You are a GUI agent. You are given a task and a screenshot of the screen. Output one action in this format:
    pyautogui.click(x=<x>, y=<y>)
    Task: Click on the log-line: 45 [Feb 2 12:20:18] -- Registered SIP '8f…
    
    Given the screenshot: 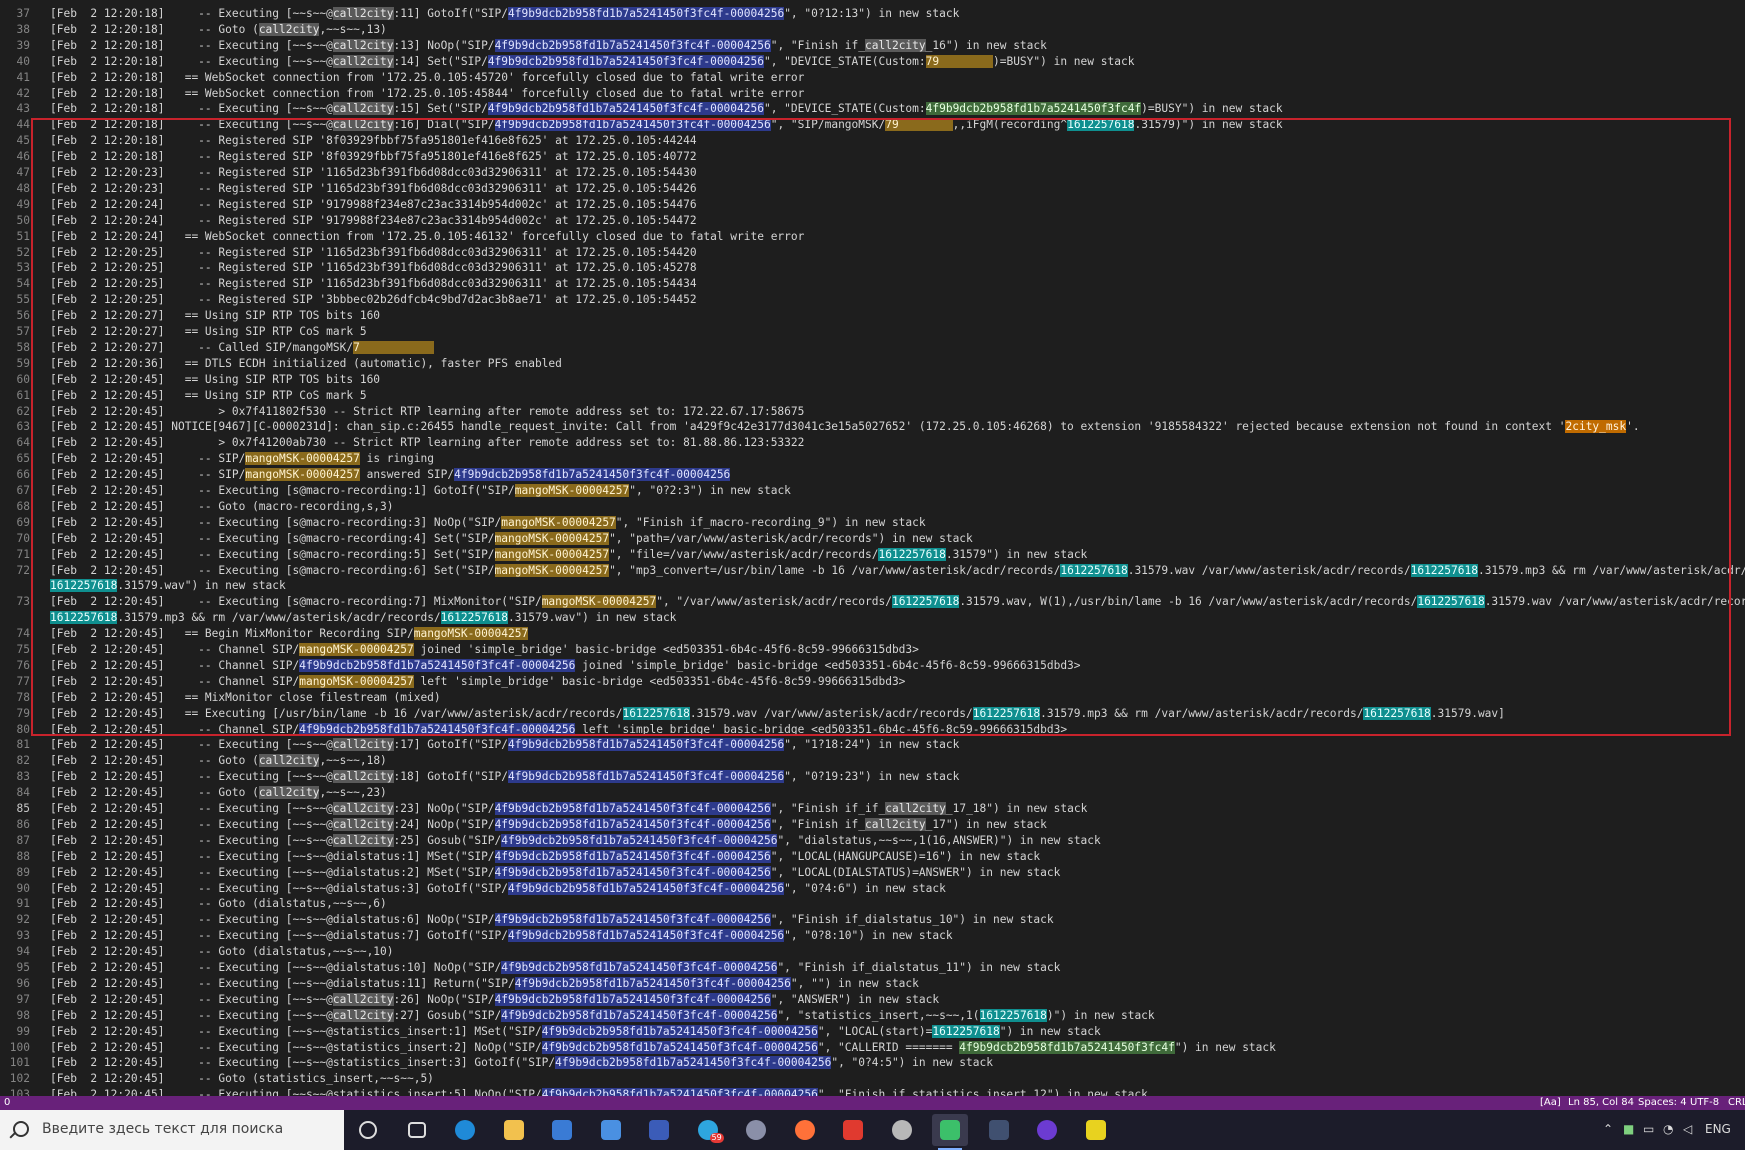 What is the action you would take?
    pyautogui.click(x=348, y=141)
    